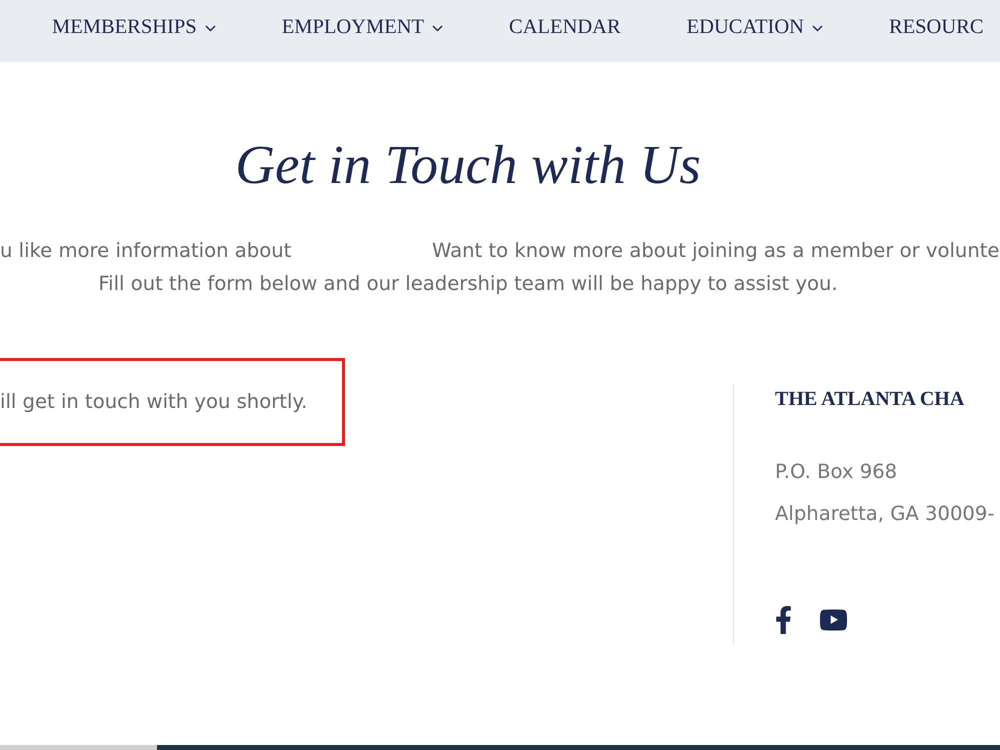 Image resolution: width=1000 pixels, height=750 pixels. What do you see at coordinates (936, 27) in the screenshot?
I see `nav-link: RESOURC` at bounding box center [936, 27].